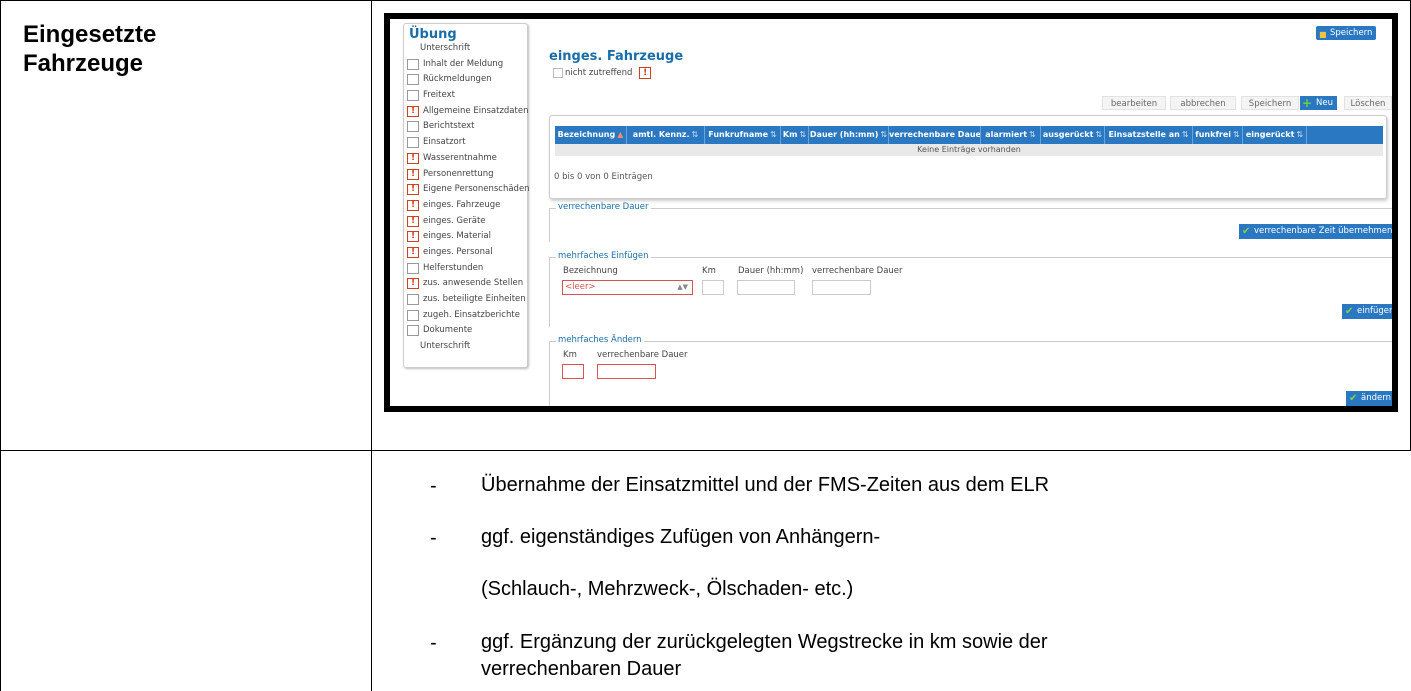  I want to click on sidebar-item: ! einges. Material, so click(465, 237).